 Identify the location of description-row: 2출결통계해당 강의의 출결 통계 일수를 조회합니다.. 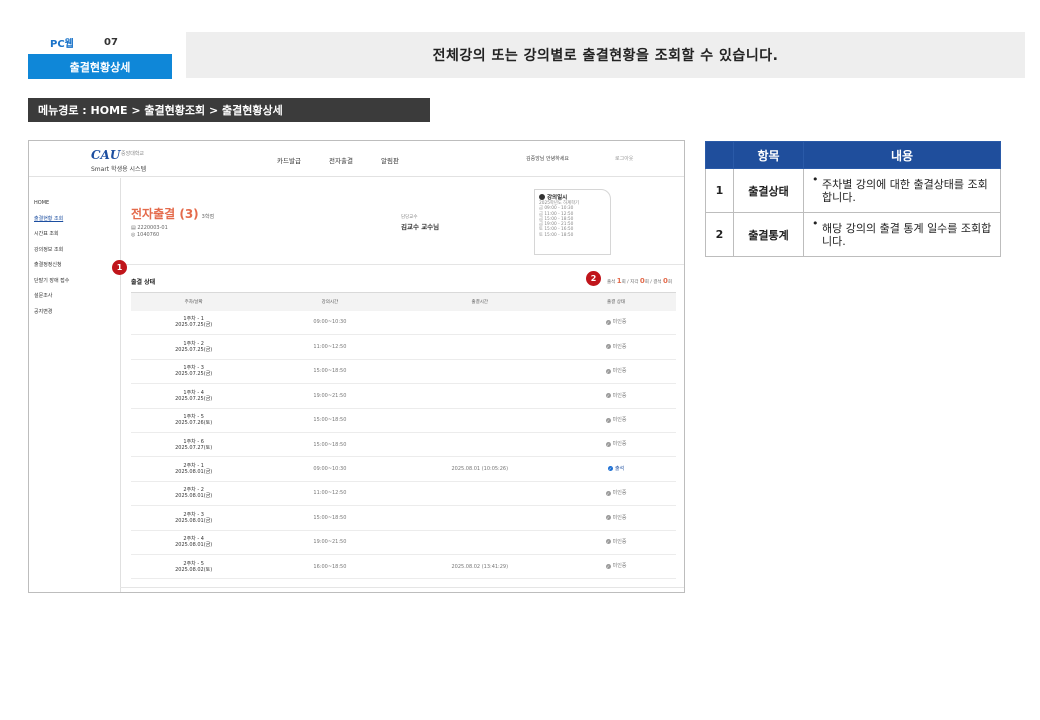
(853, 234).